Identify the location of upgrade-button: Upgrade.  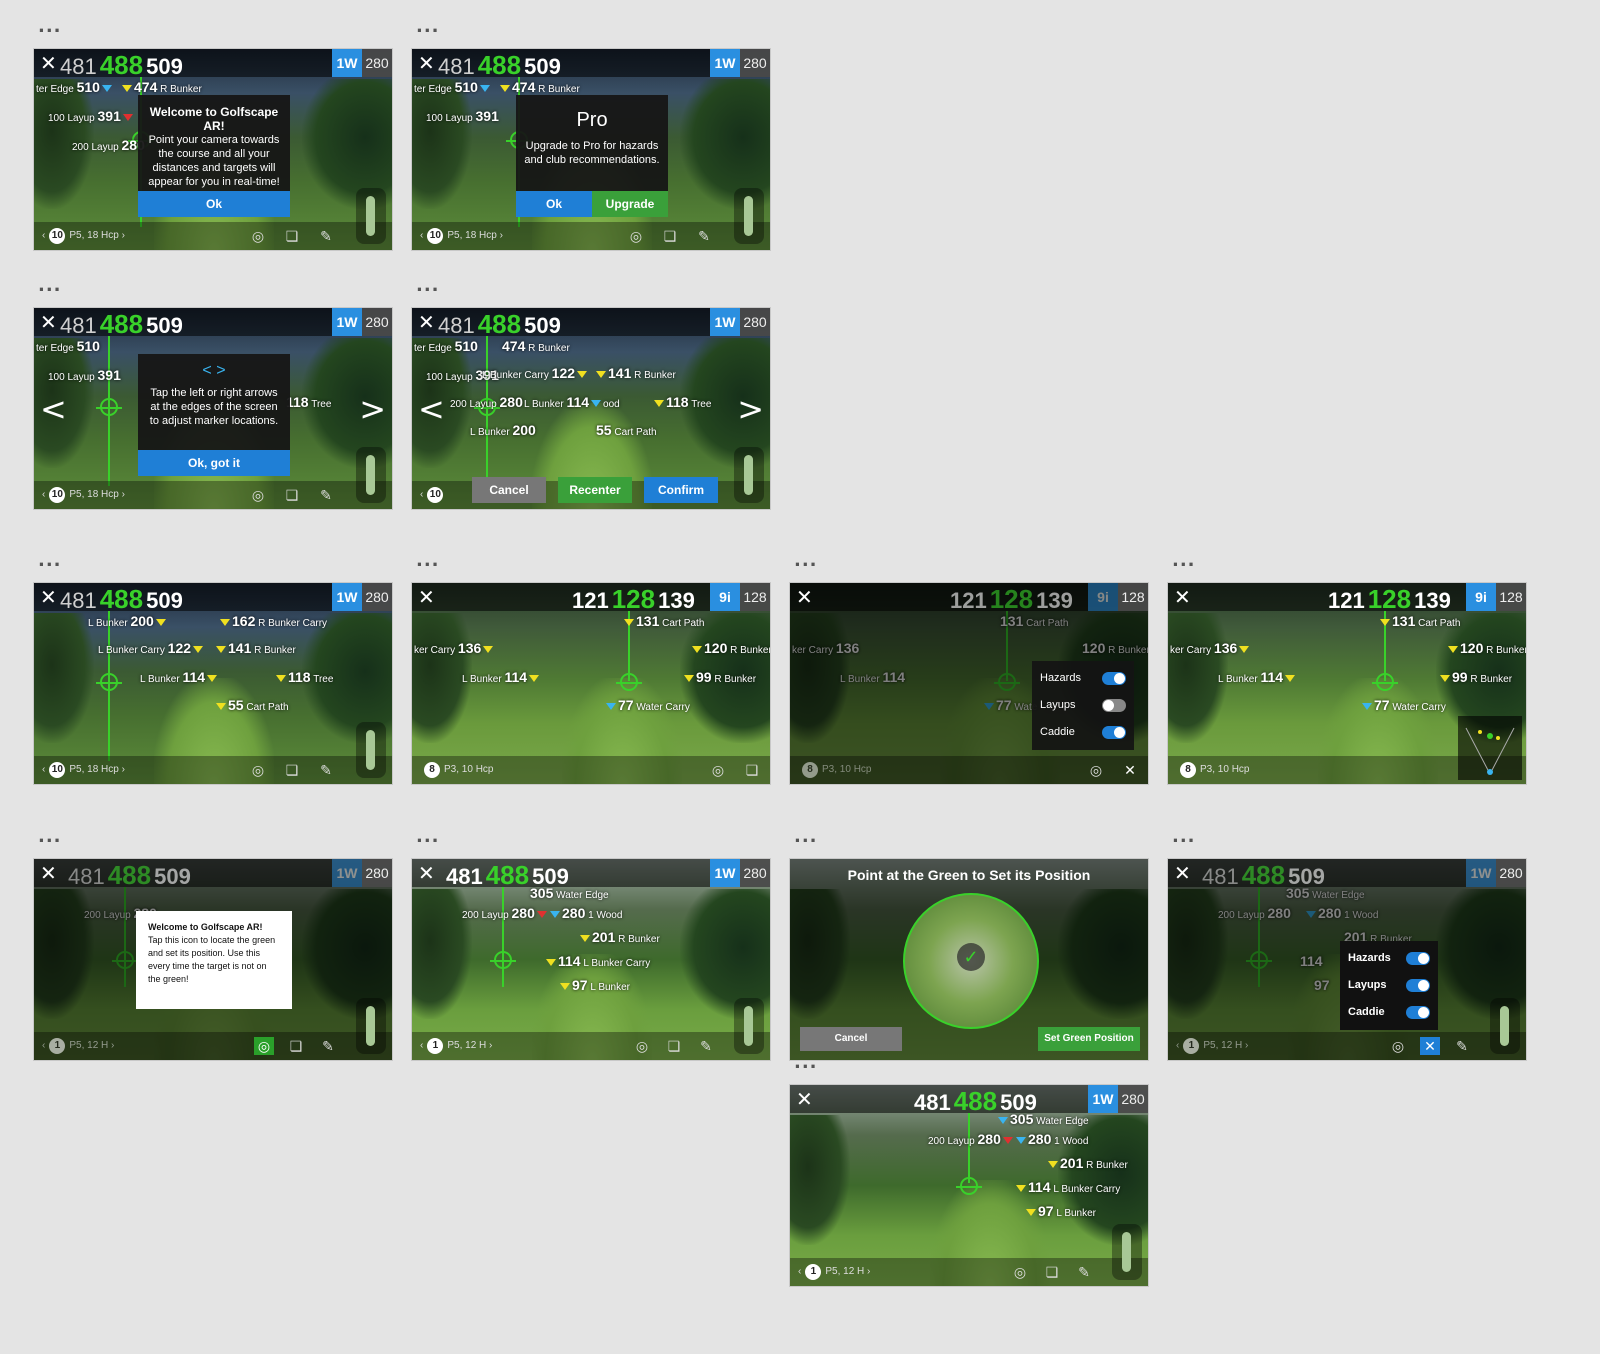
(630, 204).